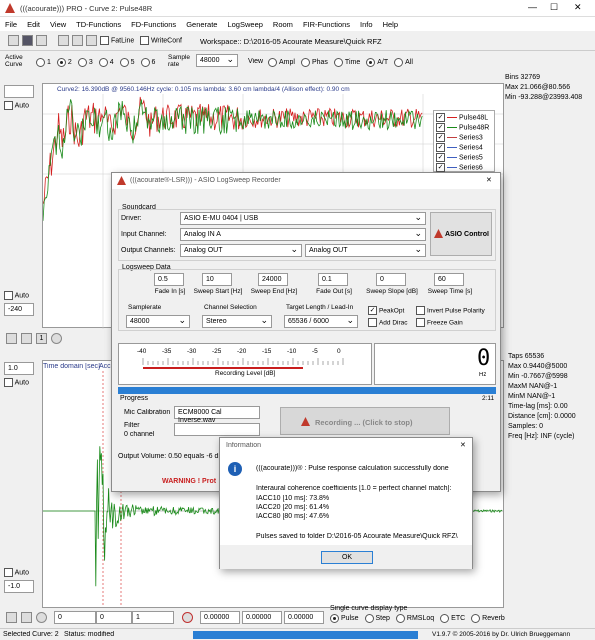  I want to click on display-type-reverb: Reverb, so click(488, 618).